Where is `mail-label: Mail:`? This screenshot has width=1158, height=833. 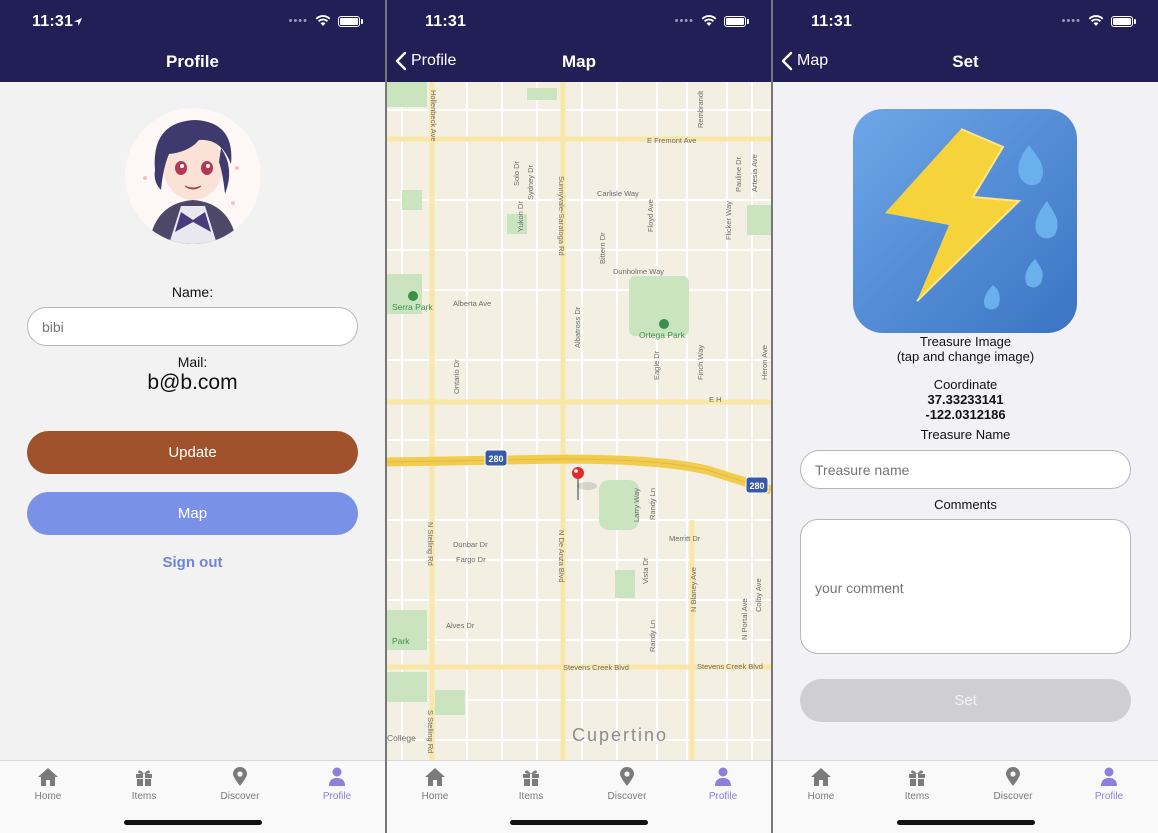 mail-label: Mail: is located at coordinates (192, 362).